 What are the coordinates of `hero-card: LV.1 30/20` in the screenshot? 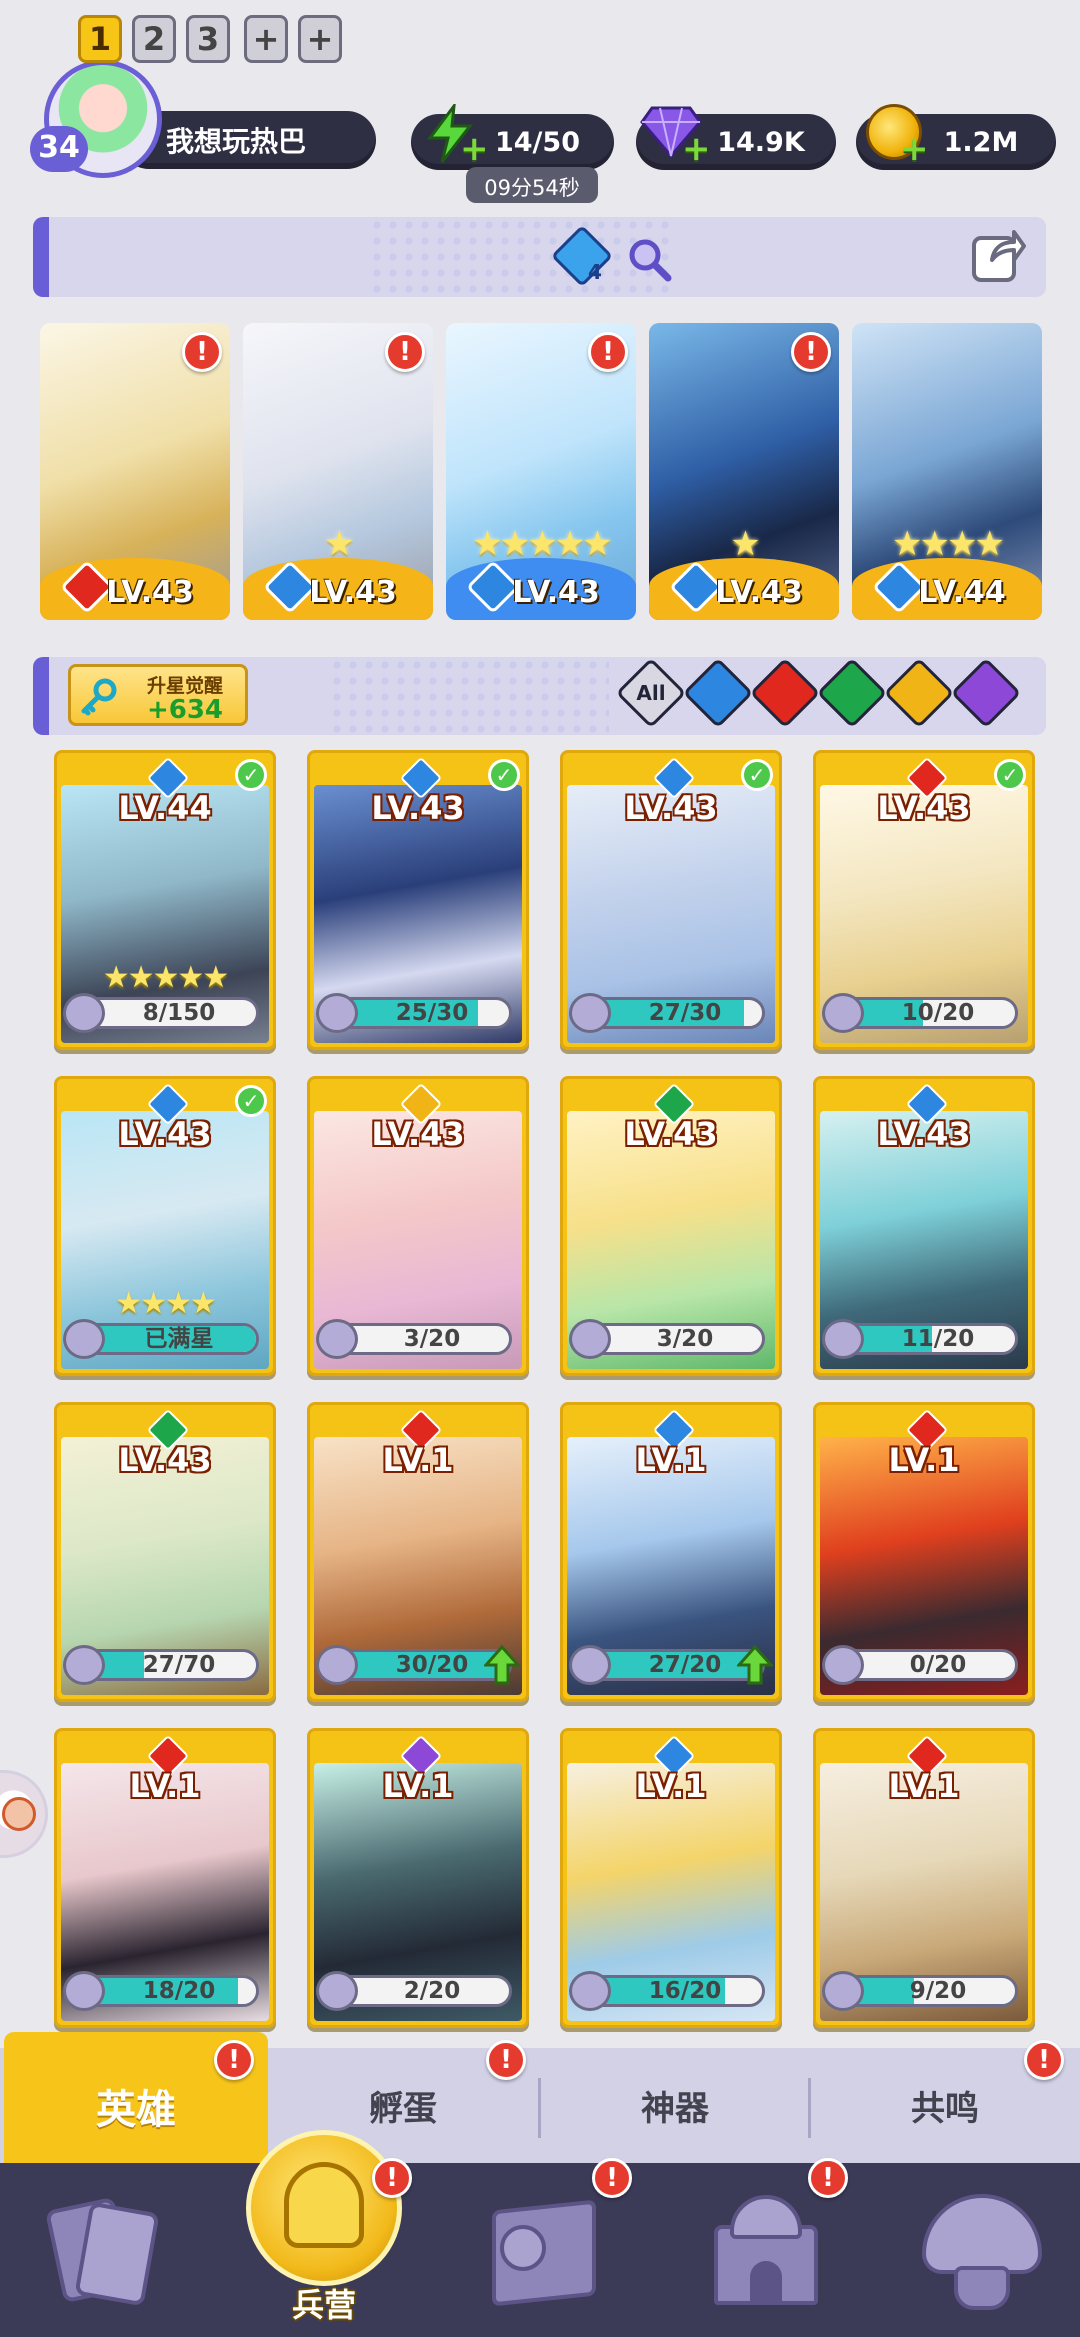 It's located at (418, 1552).